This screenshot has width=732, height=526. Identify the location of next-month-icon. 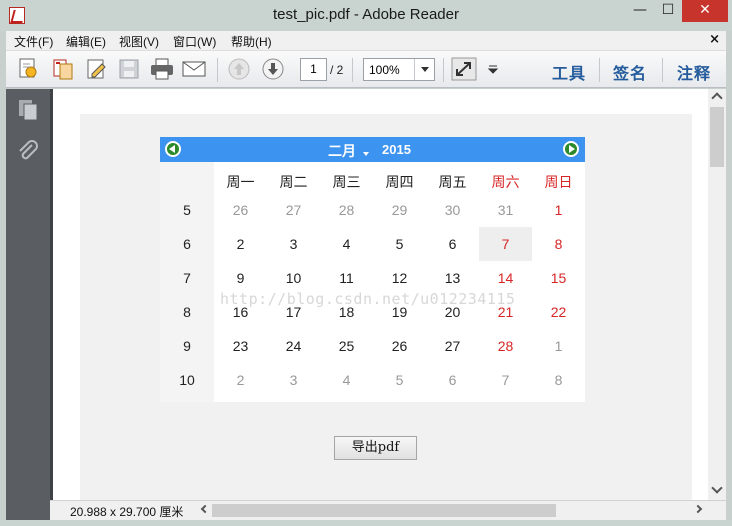
(571, 149).